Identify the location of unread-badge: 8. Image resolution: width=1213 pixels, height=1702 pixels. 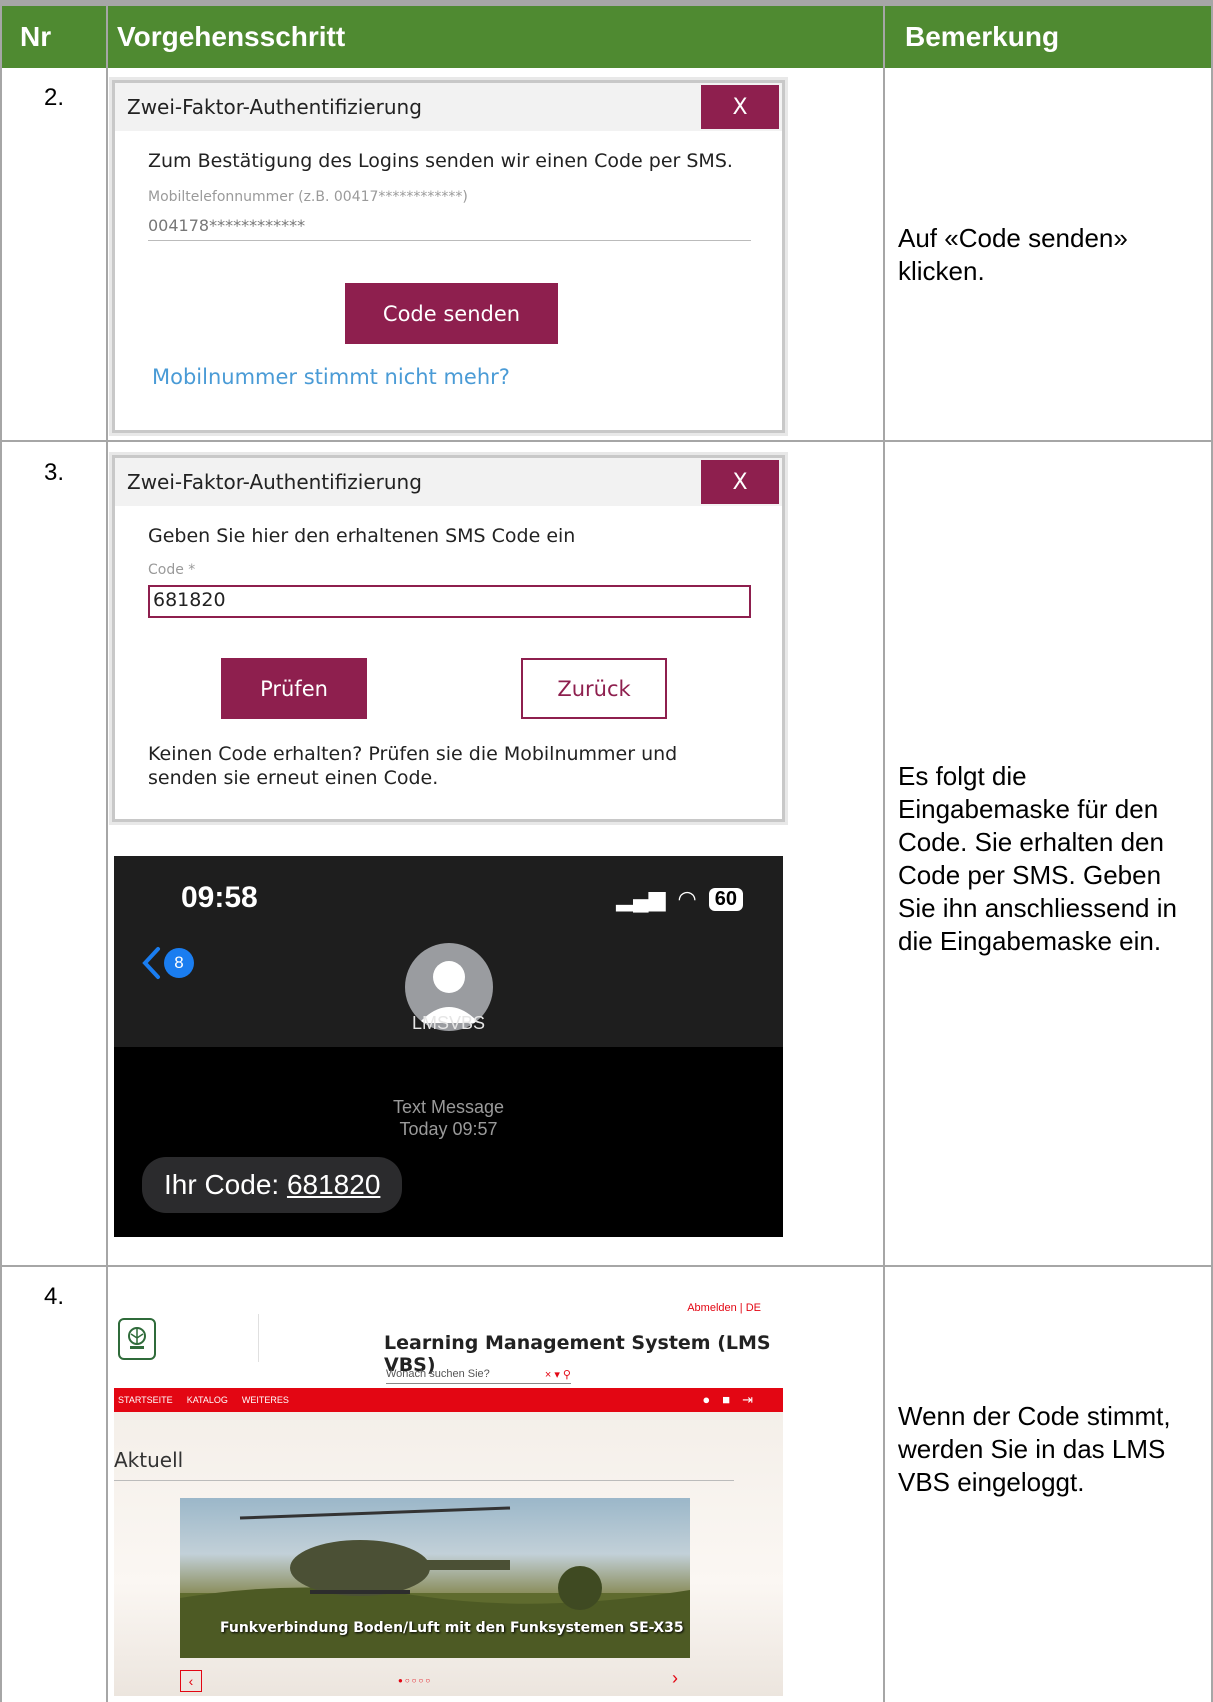
(179, 963).